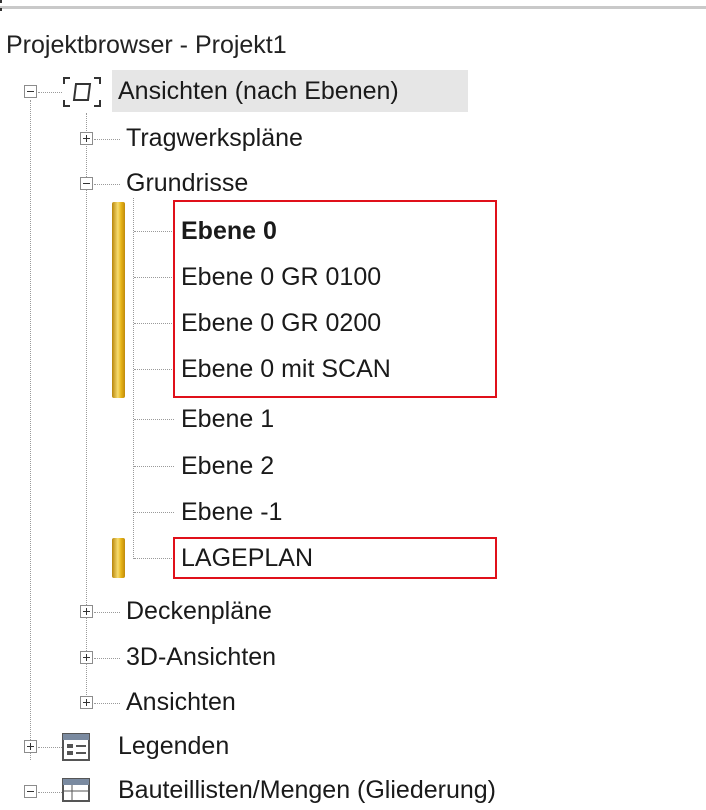 Image resolution: width=706 pixels, height=810 pixels. What do you see at coordinates (30, 430) in the screenshot?
I see `tree-line-root` at bounding box center [30, 430].